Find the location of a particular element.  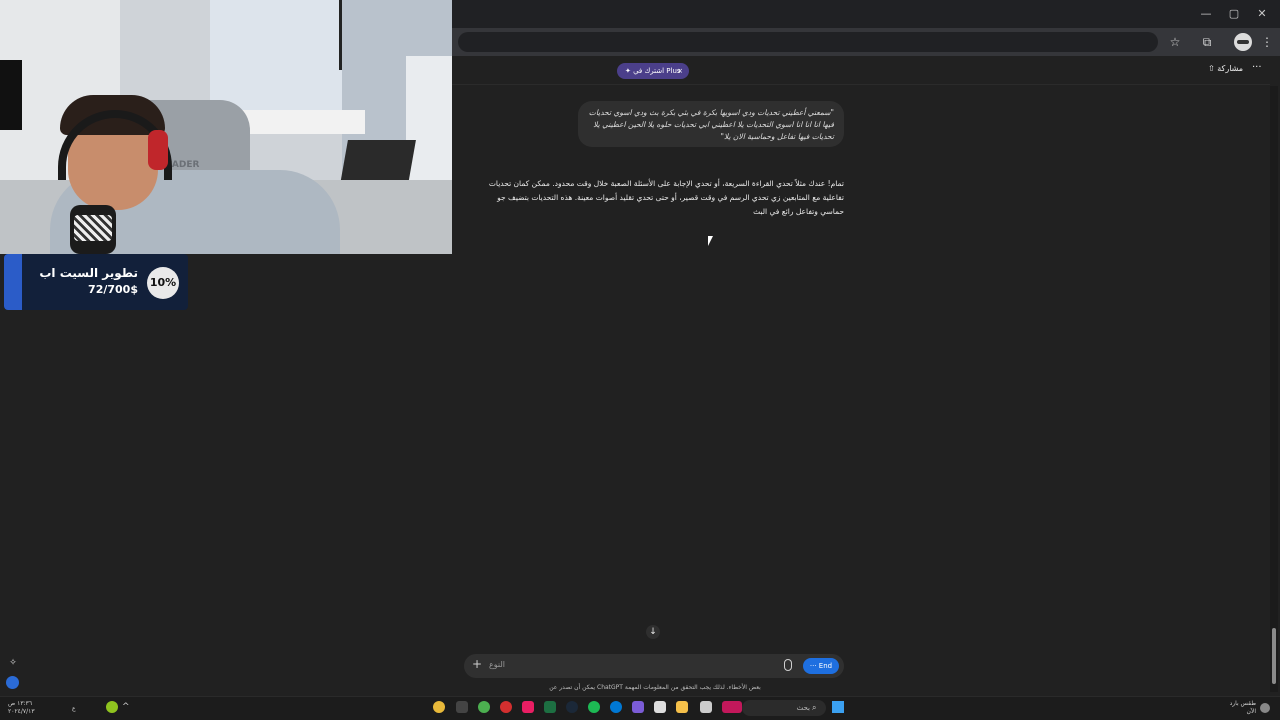

monitor is located at coordinates (11, 95).